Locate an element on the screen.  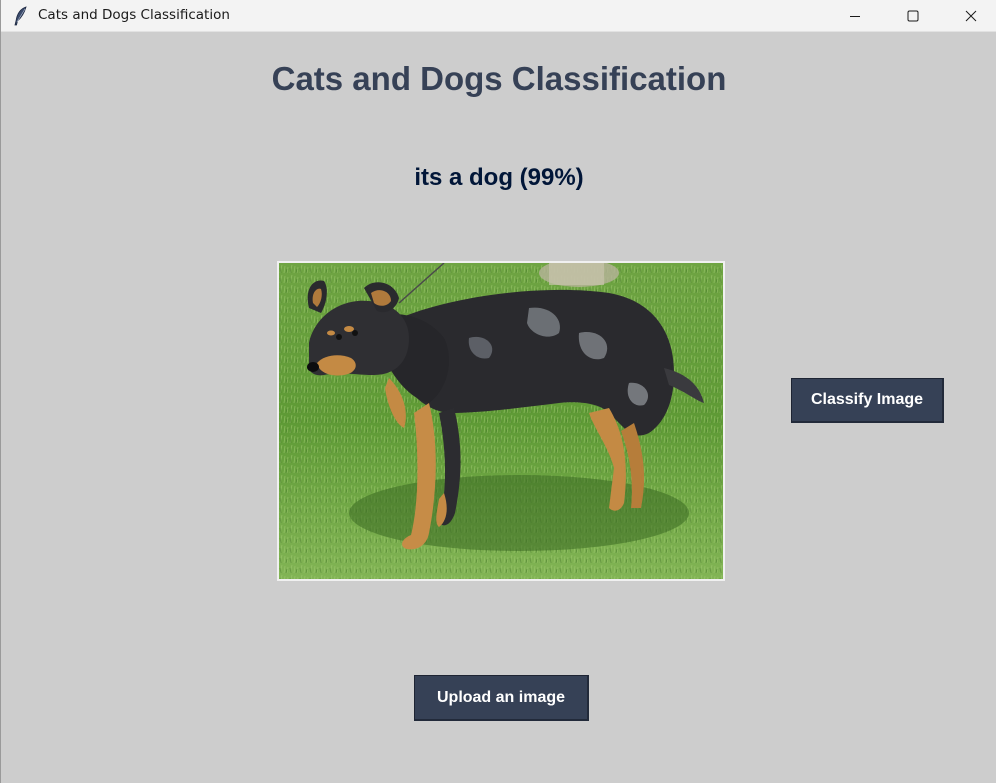
minimize-button is located at coordinates (855, 16).